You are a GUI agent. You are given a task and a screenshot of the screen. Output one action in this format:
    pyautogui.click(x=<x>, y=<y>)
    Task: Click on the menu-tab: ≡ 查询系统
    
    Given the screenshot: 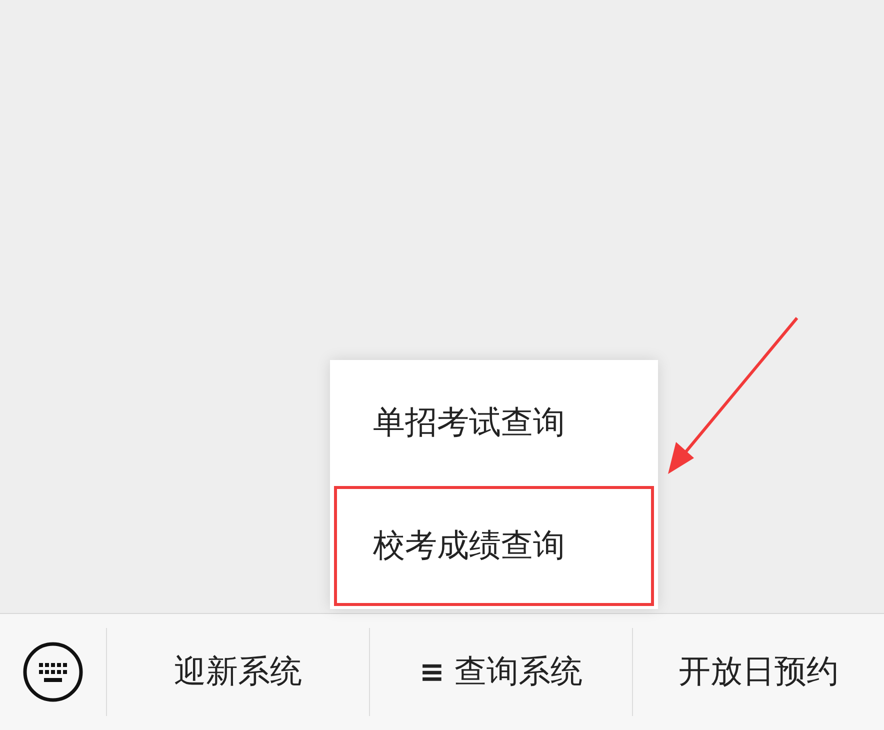 What is the action you would take?
    pyautogui.click(x=500, y=672)
    